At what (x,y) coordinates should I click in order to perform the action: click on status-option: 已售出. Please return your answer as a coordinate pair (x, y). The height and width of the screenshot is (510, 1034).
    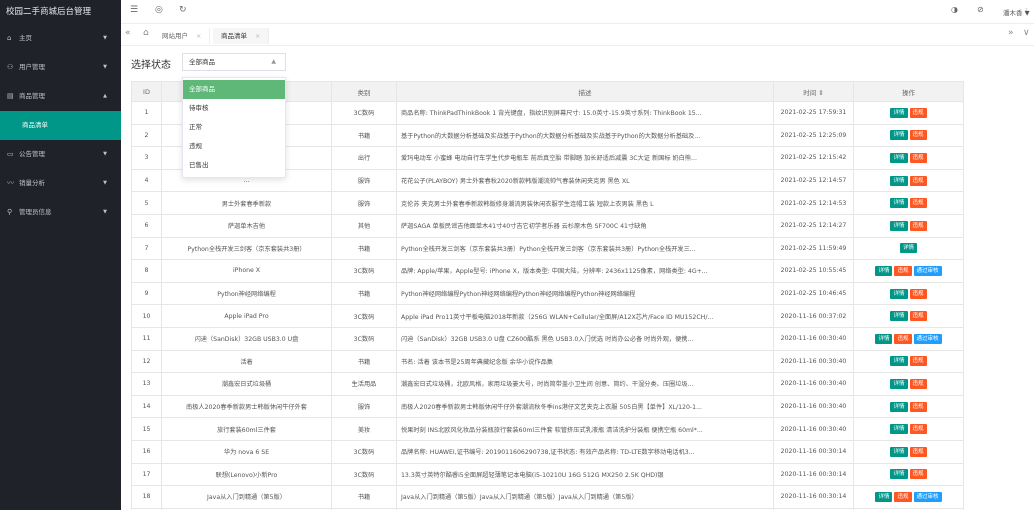
    Looking at the image, I should click on (234, 165).